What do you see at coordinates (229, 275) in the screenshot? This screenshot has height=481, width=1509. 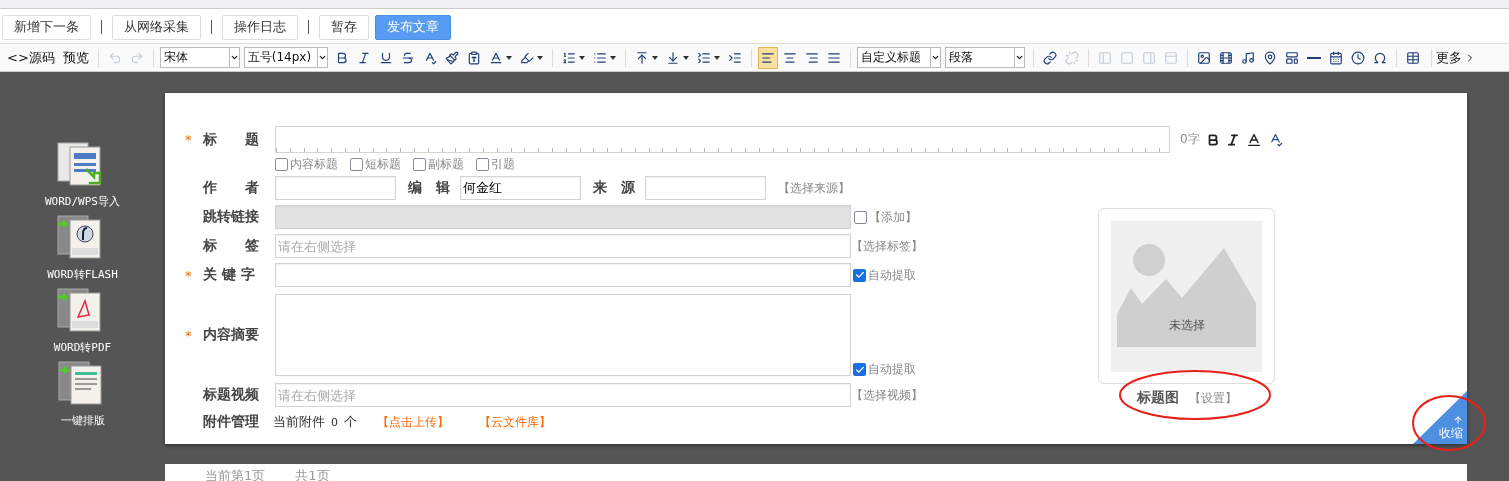 I see `field-label: 关 键 字` at bounding box center [229, 275].